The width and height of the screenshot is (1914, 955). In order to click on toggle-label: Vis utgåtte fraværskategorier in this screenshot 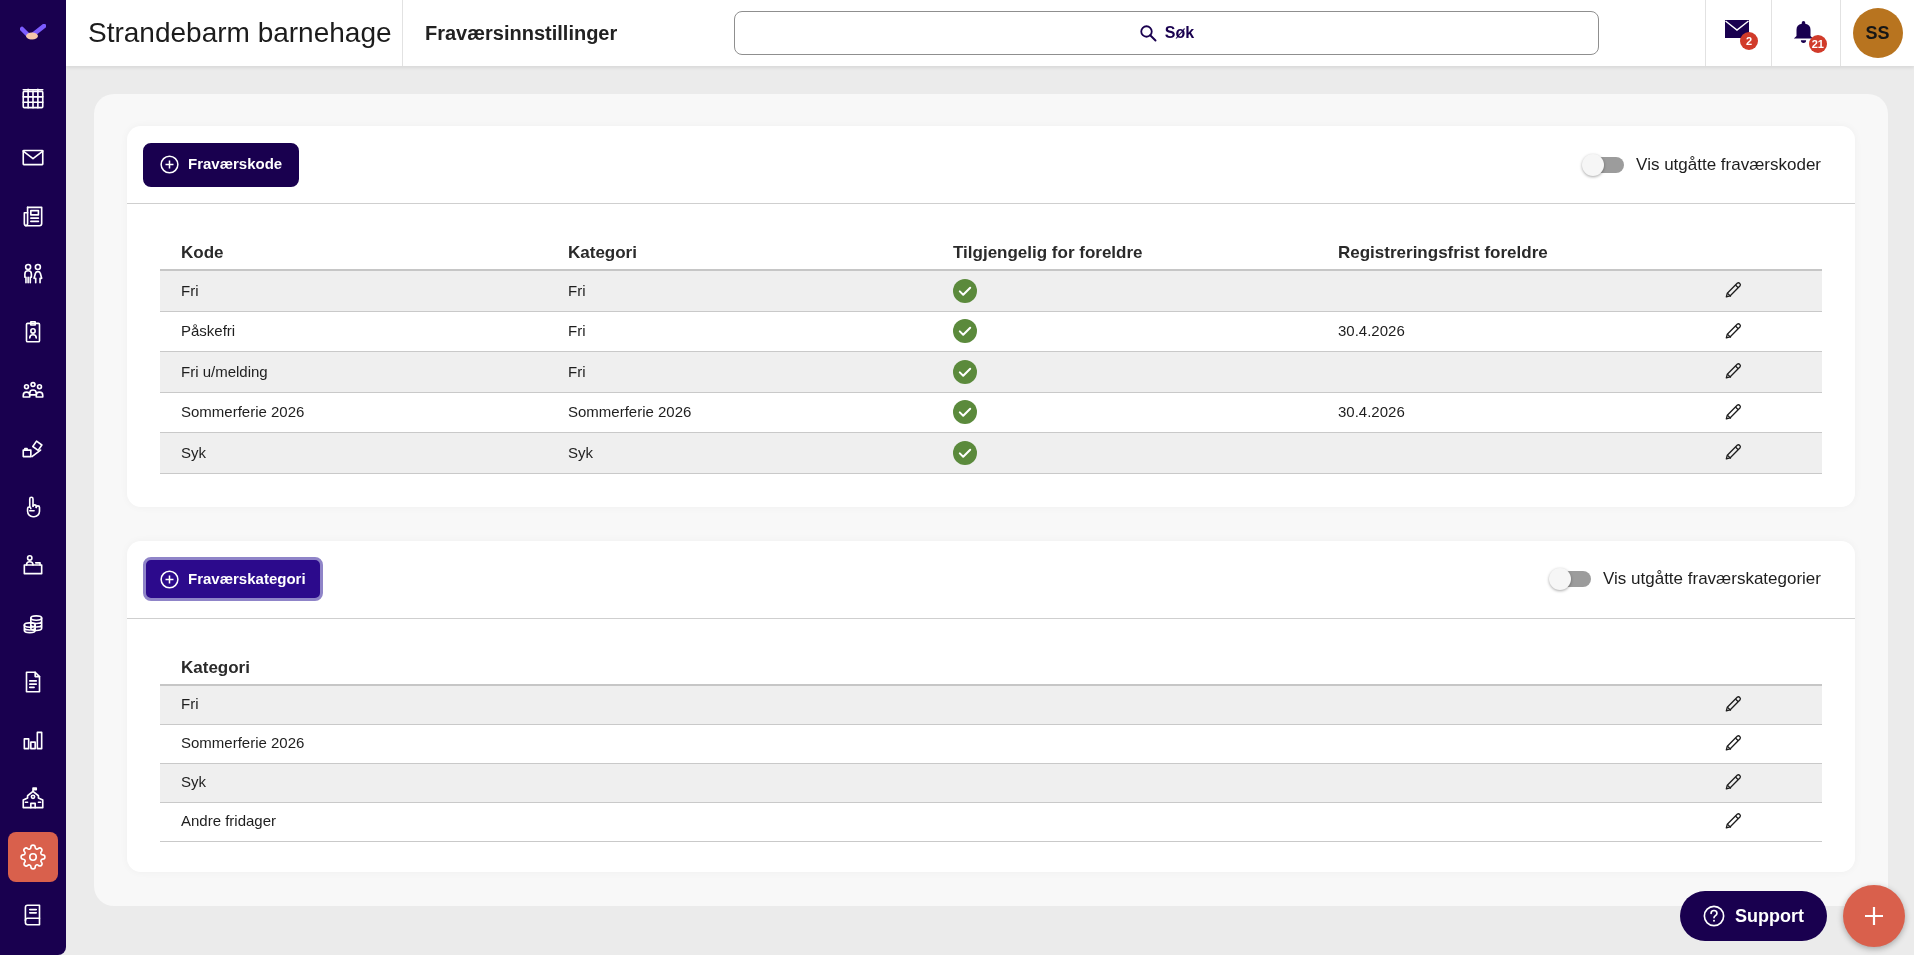, I will do `click(1712, 579)`.